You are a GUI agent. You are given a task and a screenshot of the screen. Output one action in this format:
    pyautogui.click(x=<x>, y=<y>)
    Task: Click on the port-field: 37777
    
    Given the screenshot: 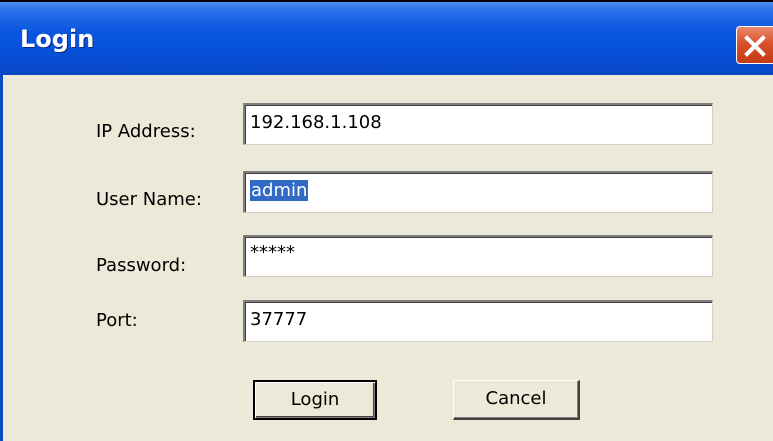 What is the action you would take?
    pyautogui.click(x=478, y=321)
    